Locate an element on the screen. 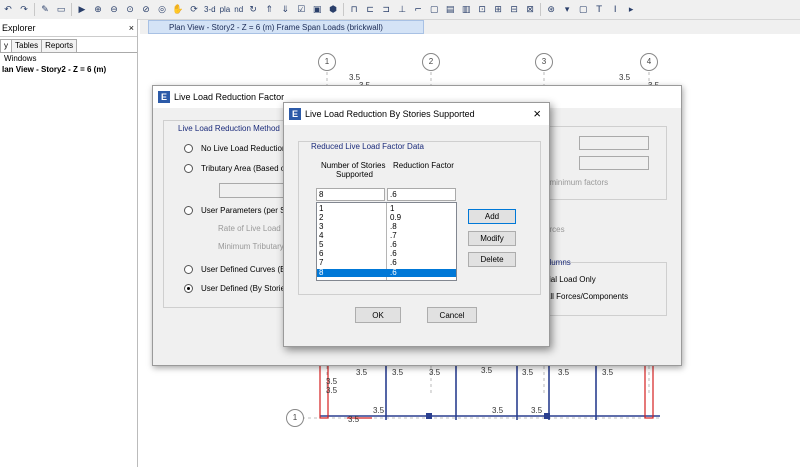  tree-item-windows: Windows is located at coordinates (68, 58).